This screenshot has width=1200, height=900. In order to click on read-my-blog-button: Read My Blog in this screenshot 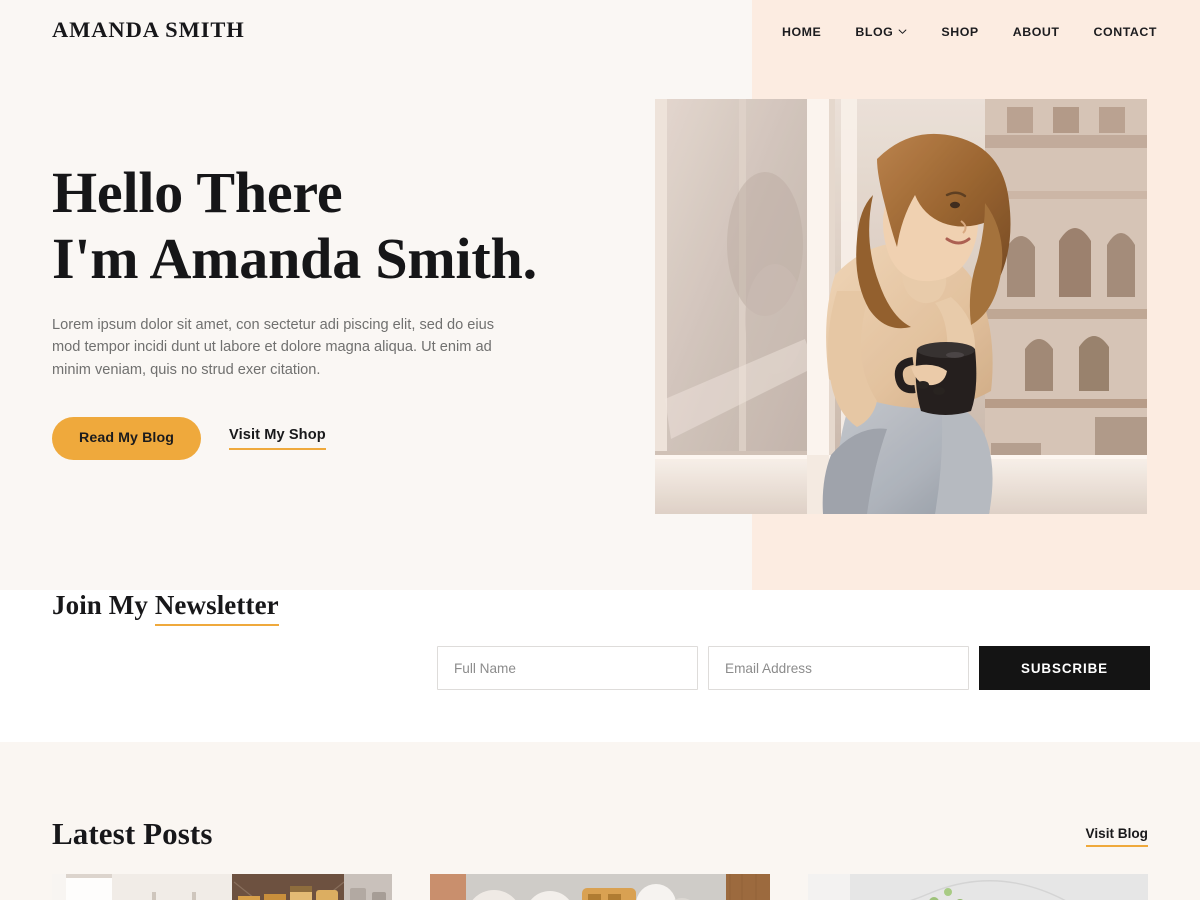, I will do `click(127, 438)`.